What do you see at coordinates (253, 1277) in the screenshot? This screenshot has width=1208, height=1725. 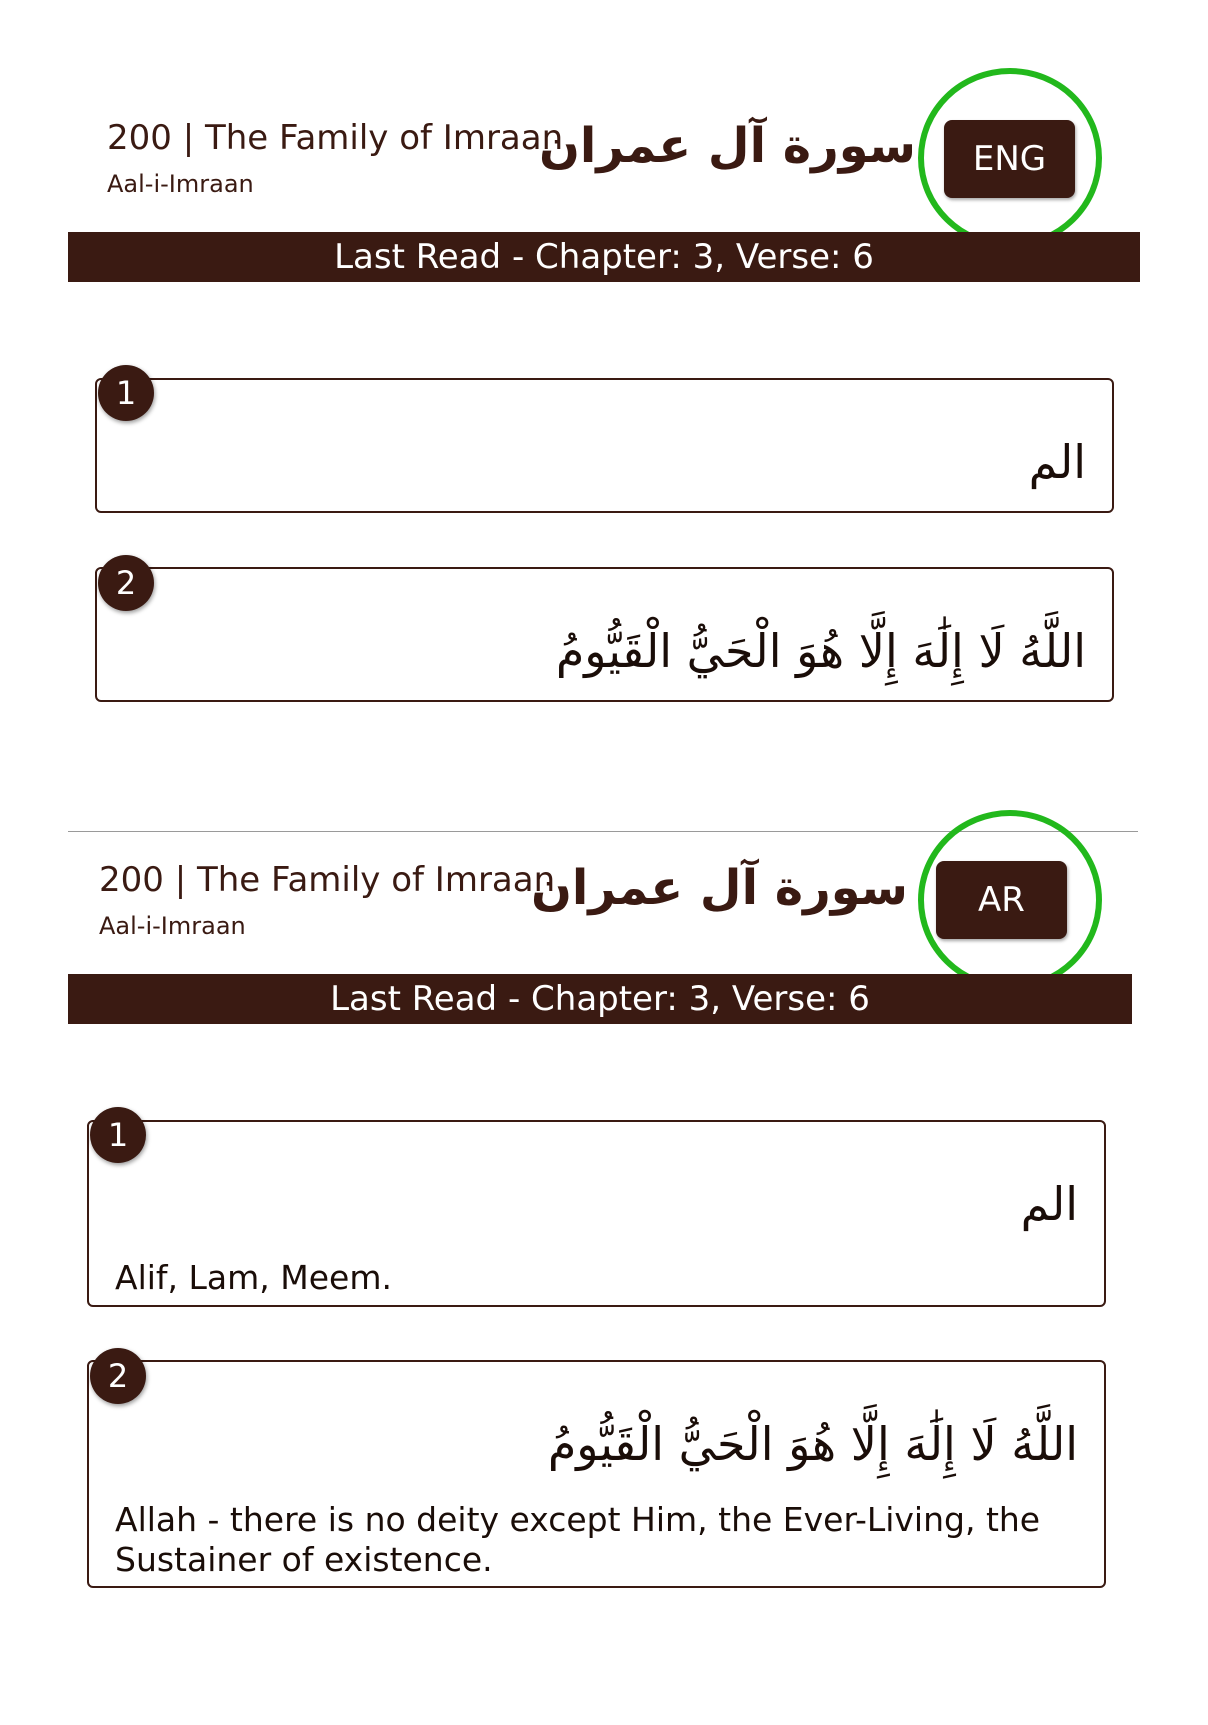 I see `verse-translation-text: Alif, Lam, Meem.` at bounding box center [253, 1277].